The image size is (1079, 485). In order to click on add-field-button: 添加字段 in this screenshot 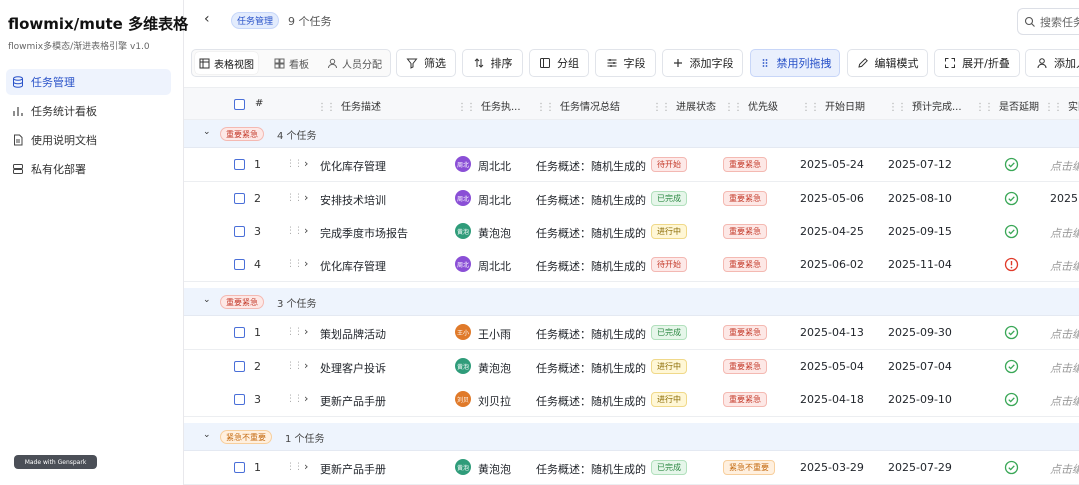, I will do `click(702, 63)`.